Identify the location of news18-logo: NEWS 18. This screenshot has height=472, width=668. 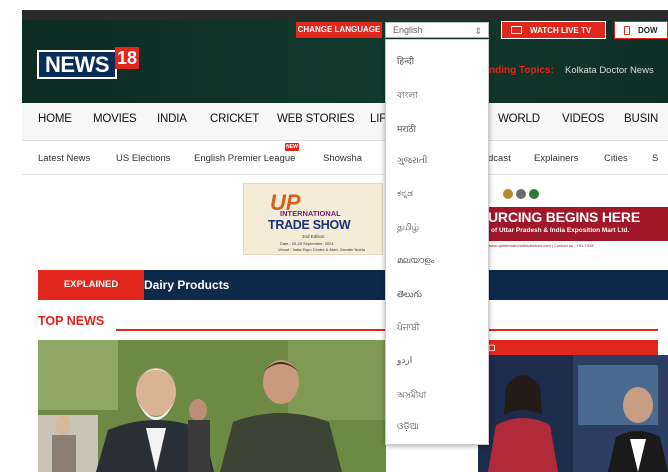
(88, 63).